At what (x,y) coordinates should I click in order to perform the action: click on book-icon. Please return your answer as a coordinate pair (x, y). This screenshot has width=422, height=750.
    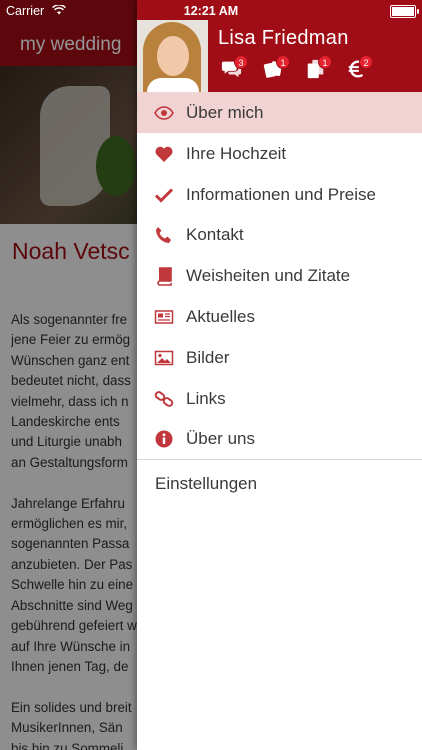
    Looking at the image, I should click on (164, 276).